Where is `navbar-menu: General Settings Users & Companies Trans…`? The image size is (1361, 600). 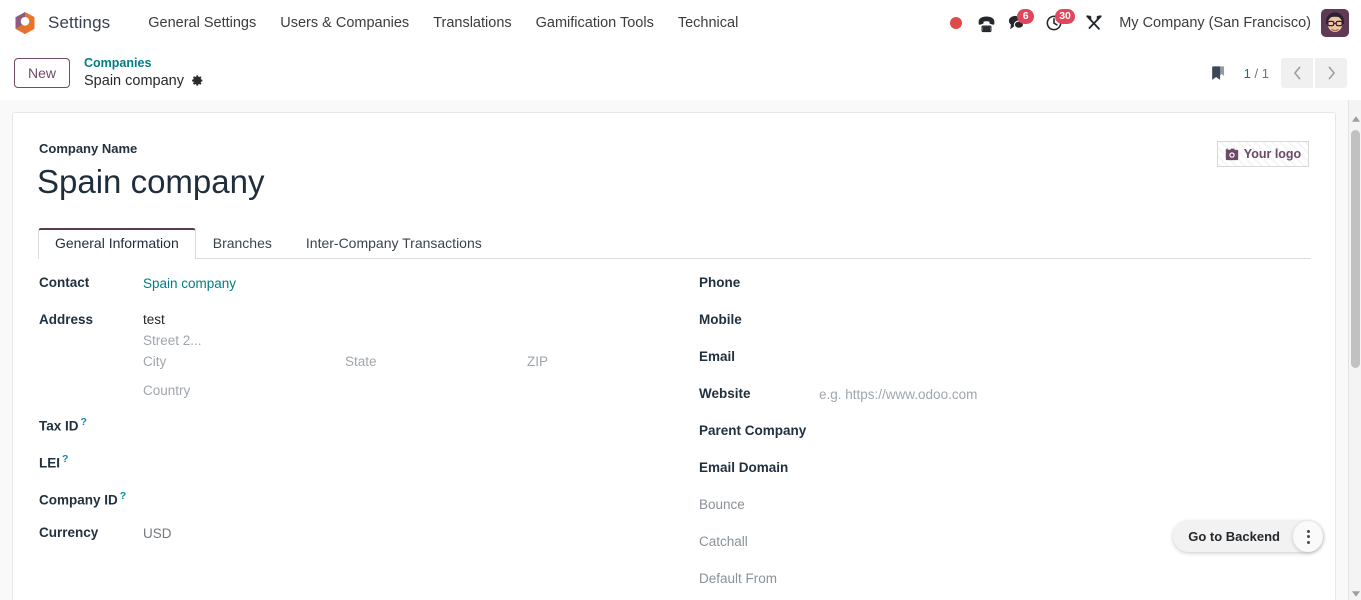
navbar-menu: General Settings Users & Companies Trans… is located at coordinates (443, 23).